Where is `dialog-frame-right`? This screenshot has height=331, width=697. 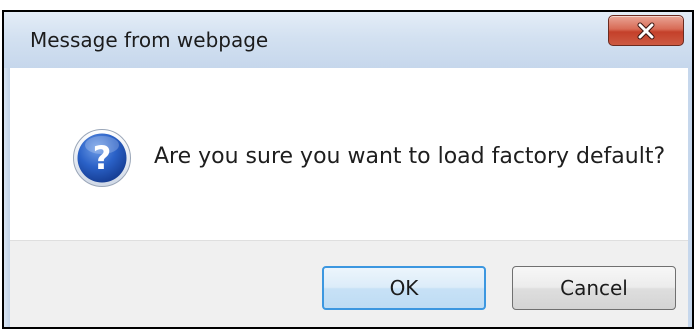
dialog-frame-right is located at coordinates (690, 197).